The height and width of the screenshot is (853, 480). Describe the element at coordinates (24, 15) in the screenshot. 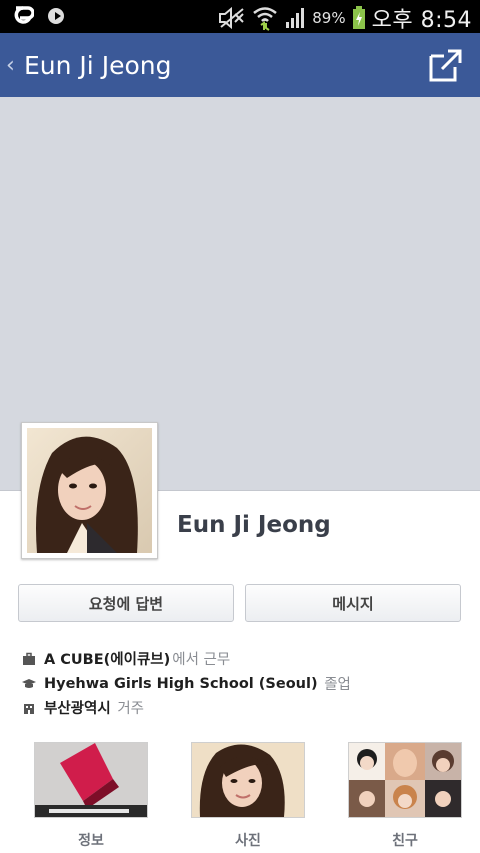

I see `g-app-icon` at that location.